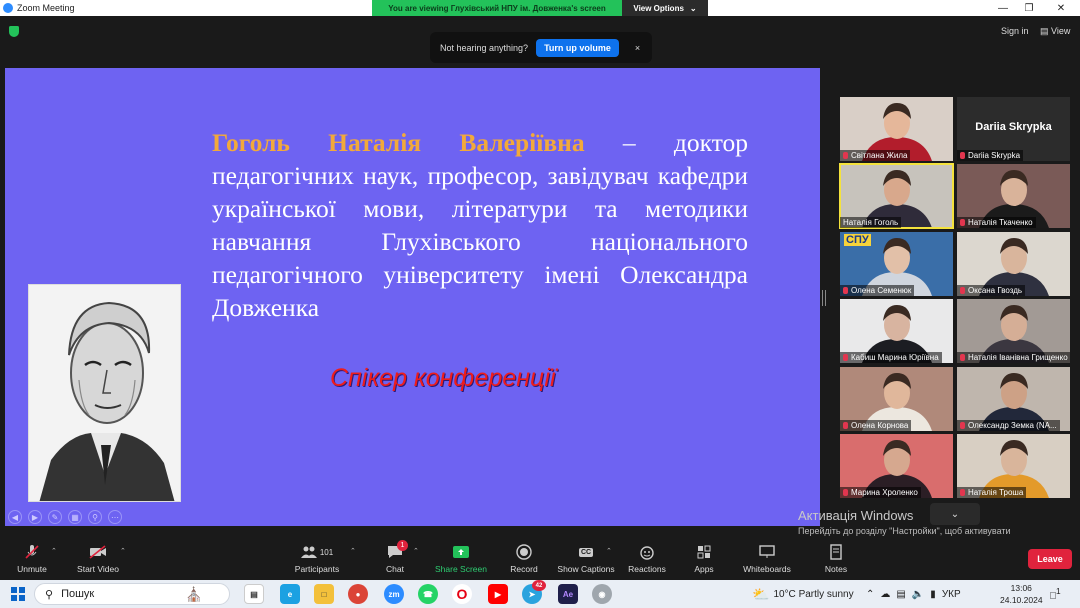  Describe the element at coordinates (416, 551) in the screenshot. I see `chat-caret-icon: ⌃` at that location.